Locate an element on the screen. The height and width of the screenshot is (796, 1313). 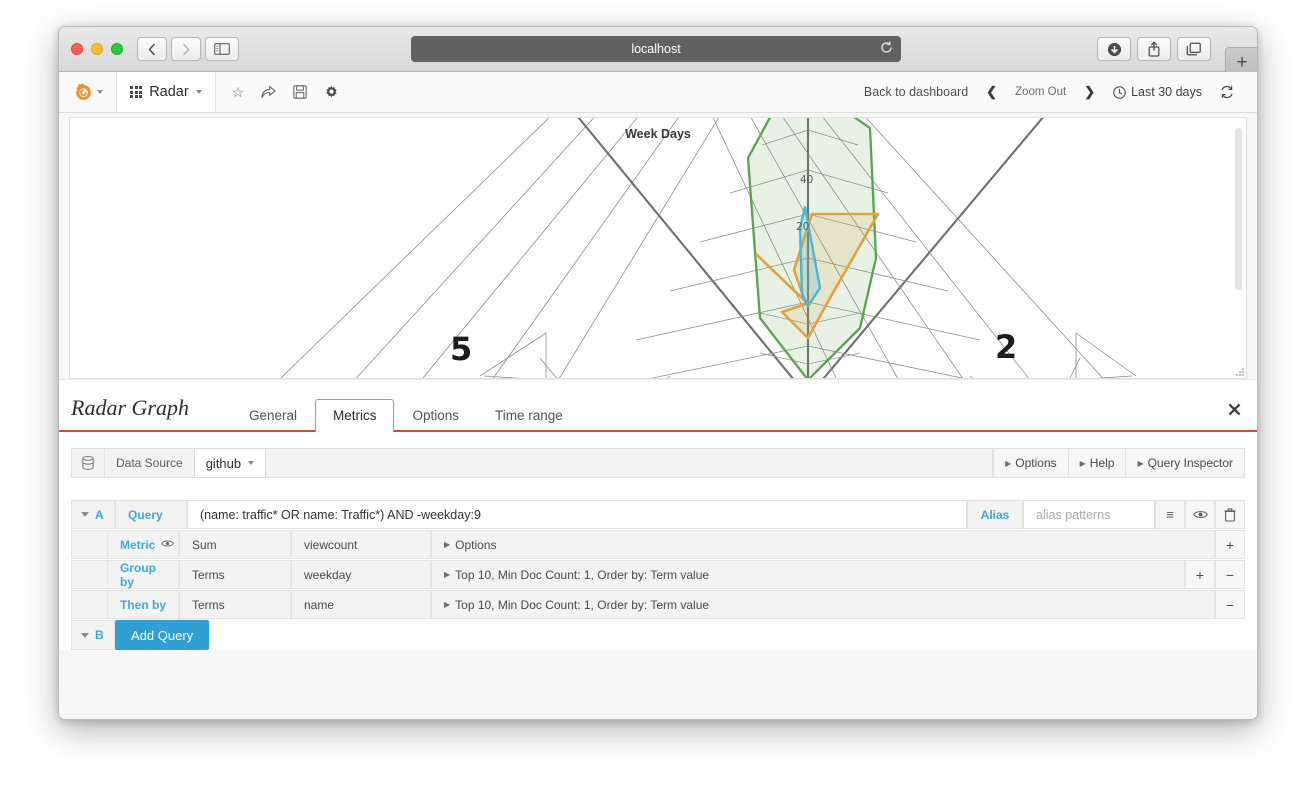
group-by-field-select: weekday is located at coordinates (361, 574).